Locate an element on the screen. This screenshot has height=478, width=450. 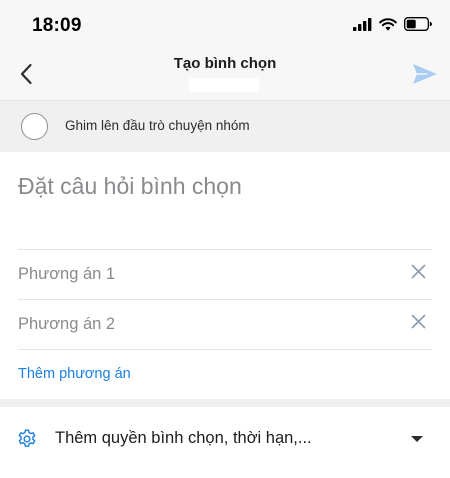
page-title: Tạo bình chọn is located at coordinates (225, 63).